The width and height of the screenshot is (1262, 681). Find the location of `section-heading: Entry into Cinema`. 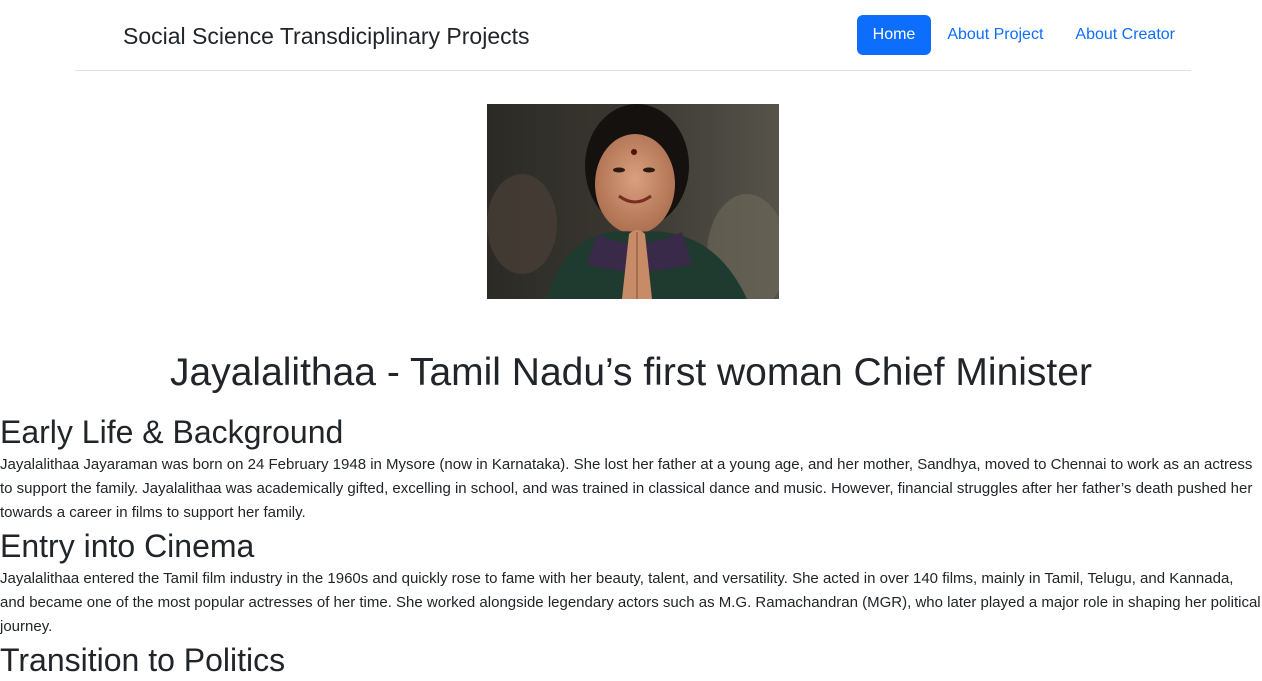

section-heading: Entry into Cinema is located at coordinates (127, 546).